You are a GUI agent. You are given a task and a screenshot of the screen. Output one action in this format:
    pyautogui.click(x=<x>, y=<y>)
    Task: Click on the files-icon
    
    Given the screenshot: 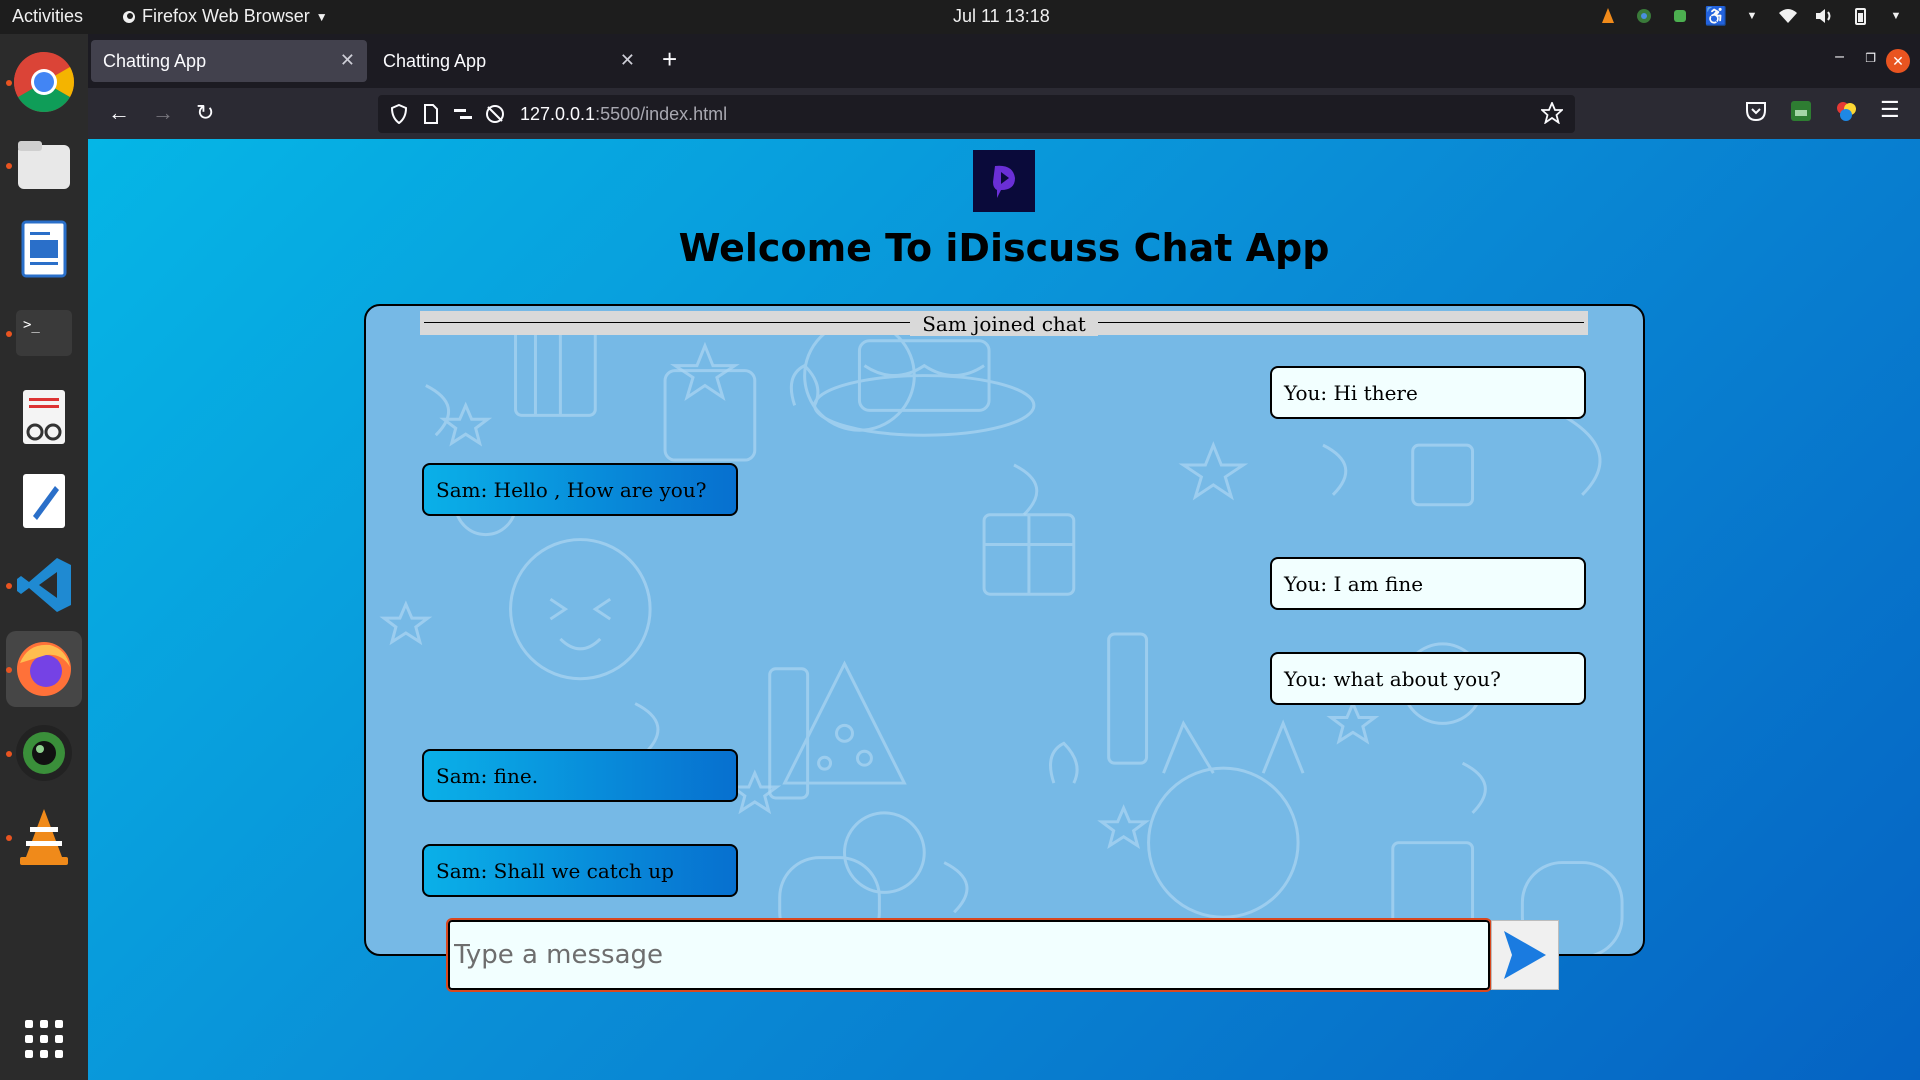 What is the action you would take?
    pyautogui.click(x=44, y=165)
    